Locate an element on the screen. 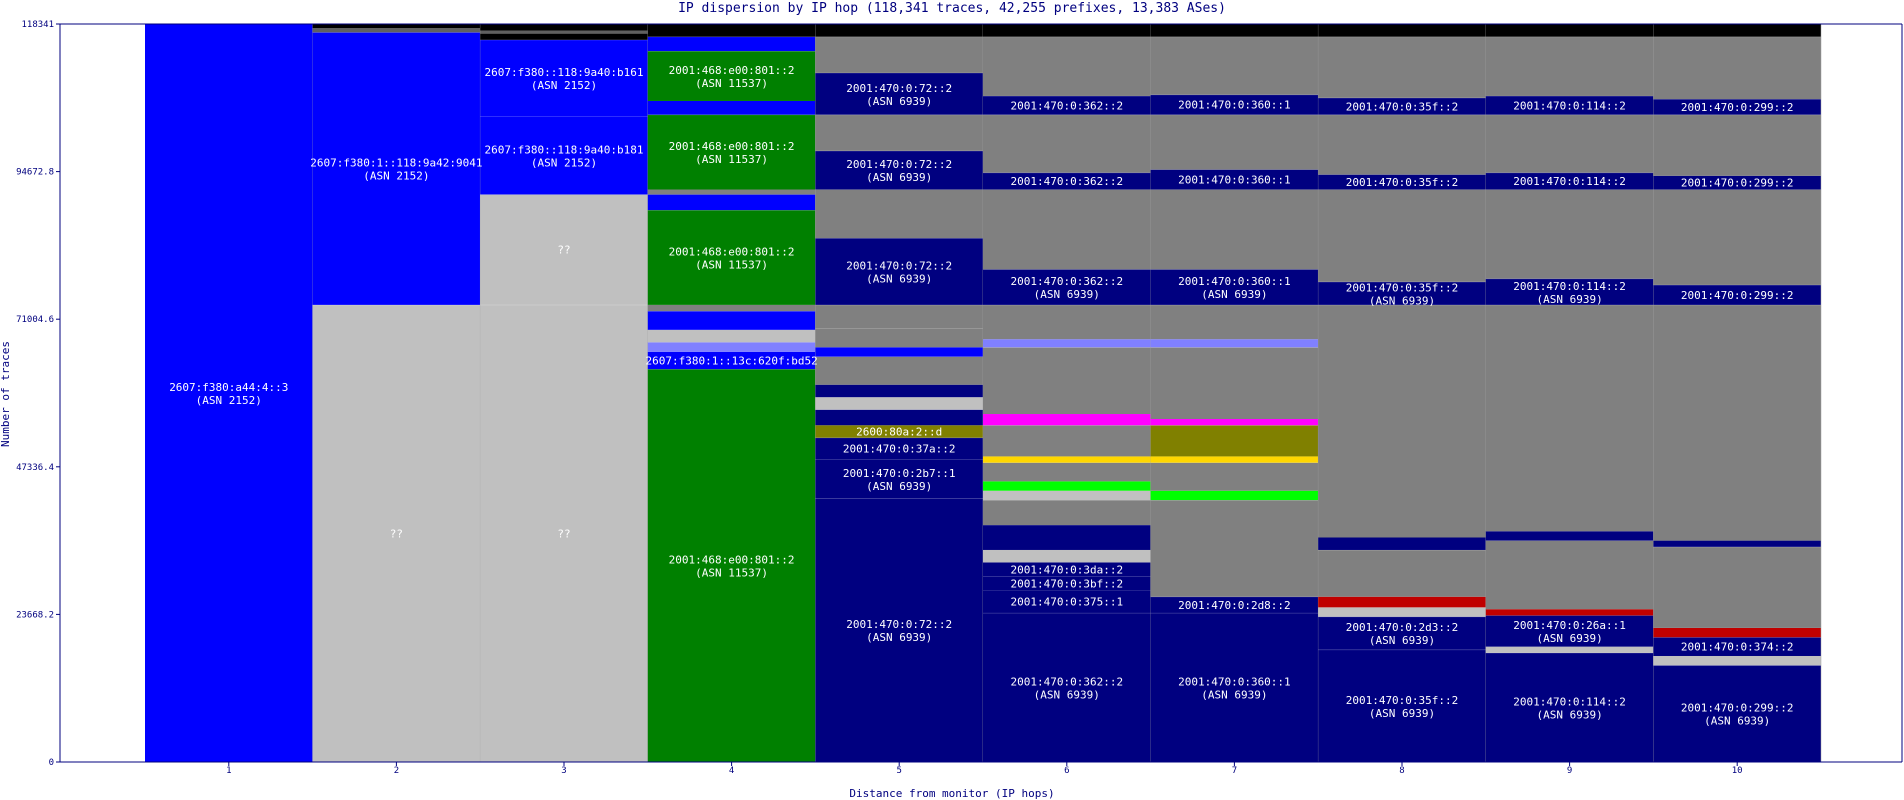 The width and height of the screenshot is (1904, 800). x-tick-label: 7 is located at coordinates (1234, 771).